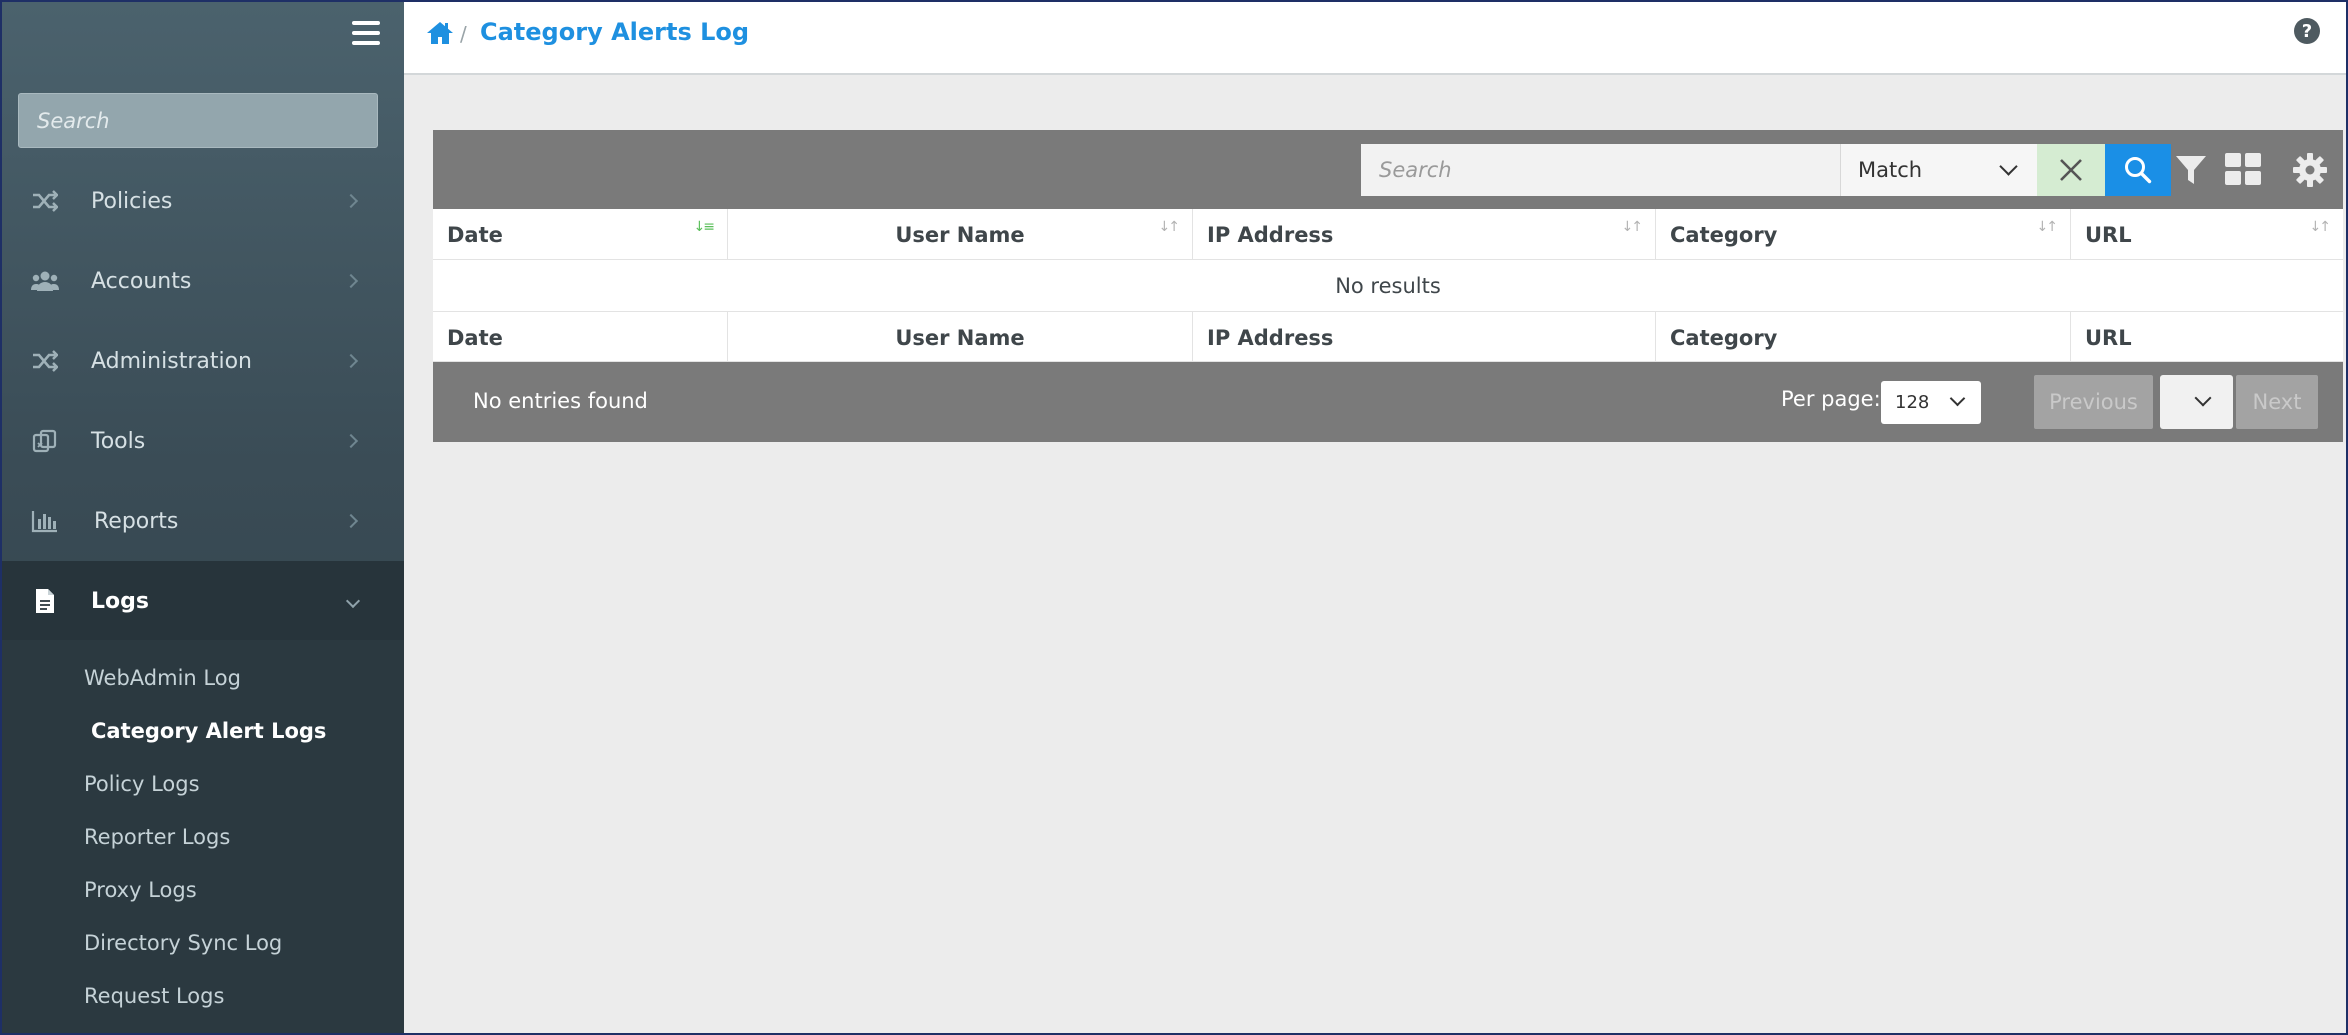 This screenshot has width=2348, height=1035. What do you see at coordinates (1270, 234) in the screenshot?
I see `column-header-label: IP Address` at bounding box center [1270, 234].